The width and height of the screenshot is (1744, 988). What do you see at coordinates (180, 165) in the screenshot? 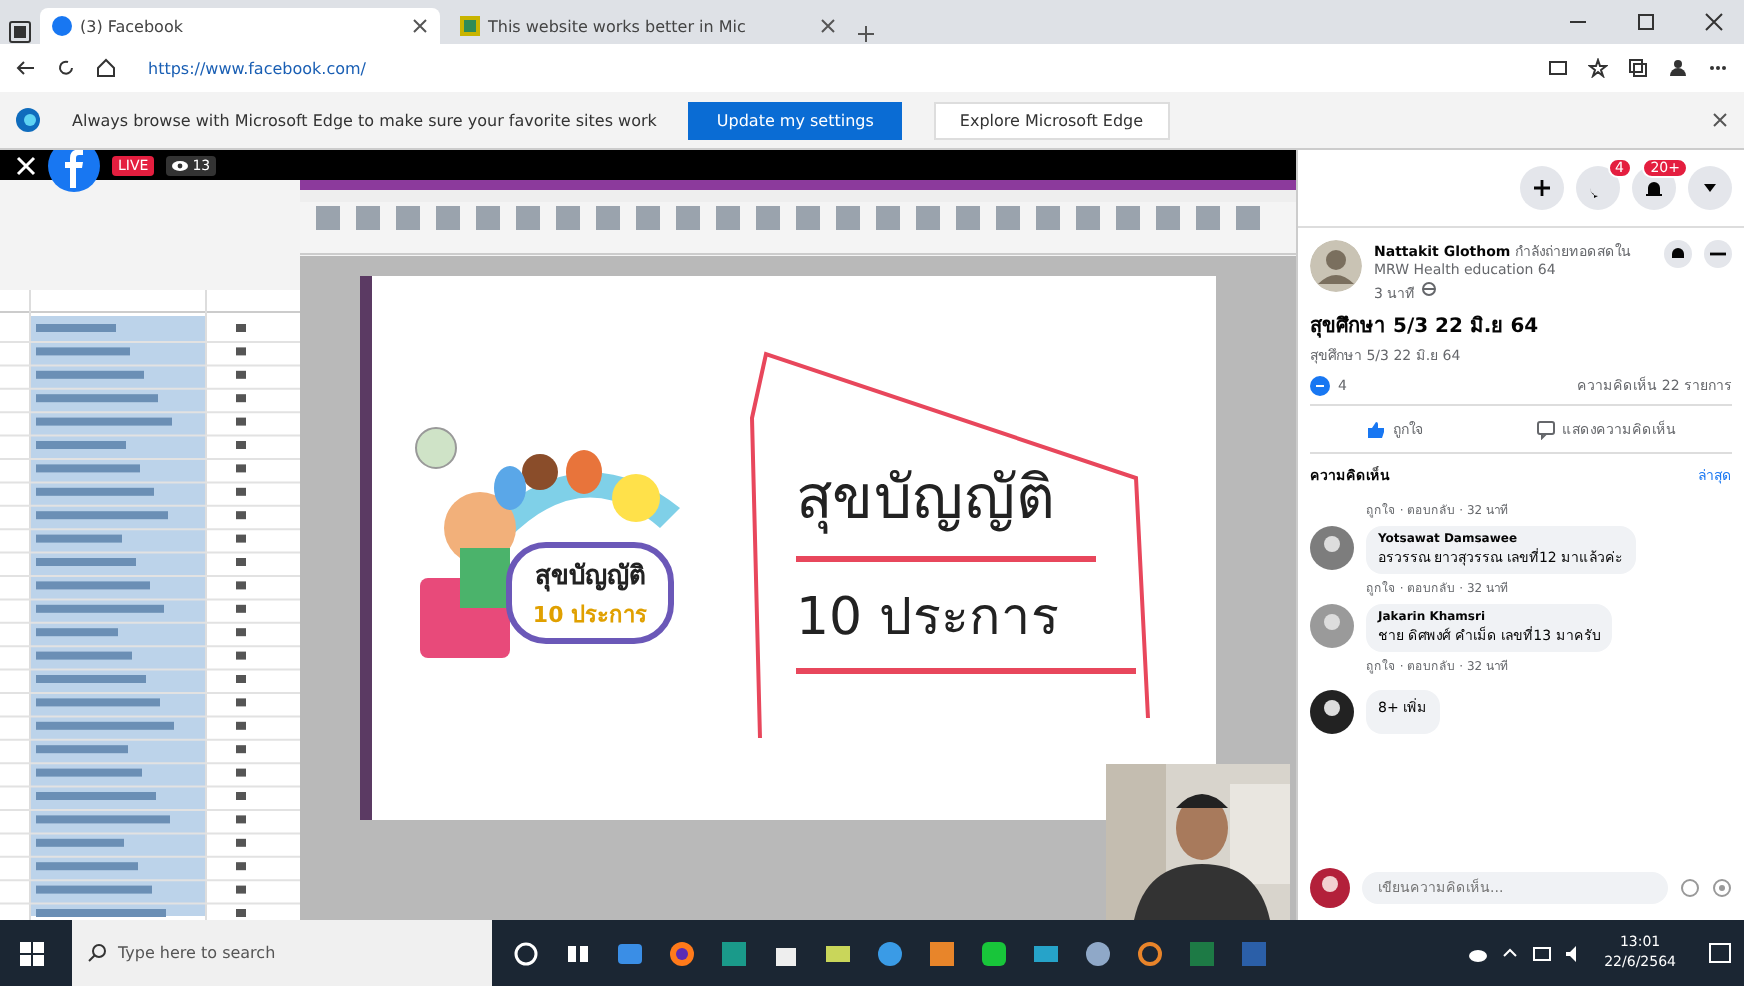
I see `eye-icon` at bounding box center [180, 165].